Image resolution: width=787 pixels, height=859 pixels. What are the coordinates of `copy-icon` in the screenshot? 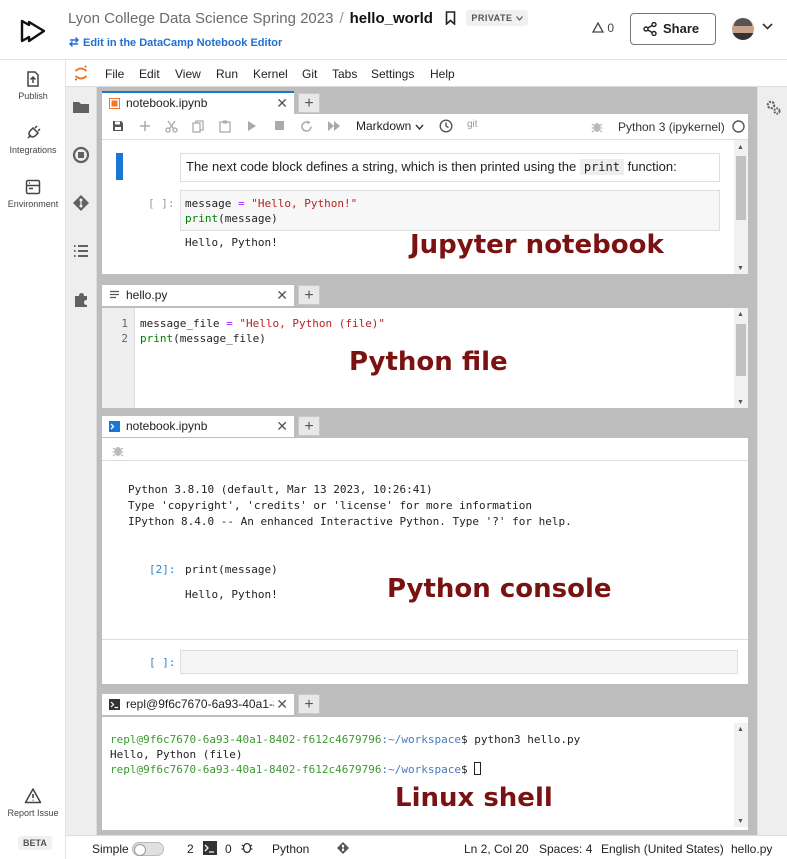 It's located at (198, 126).